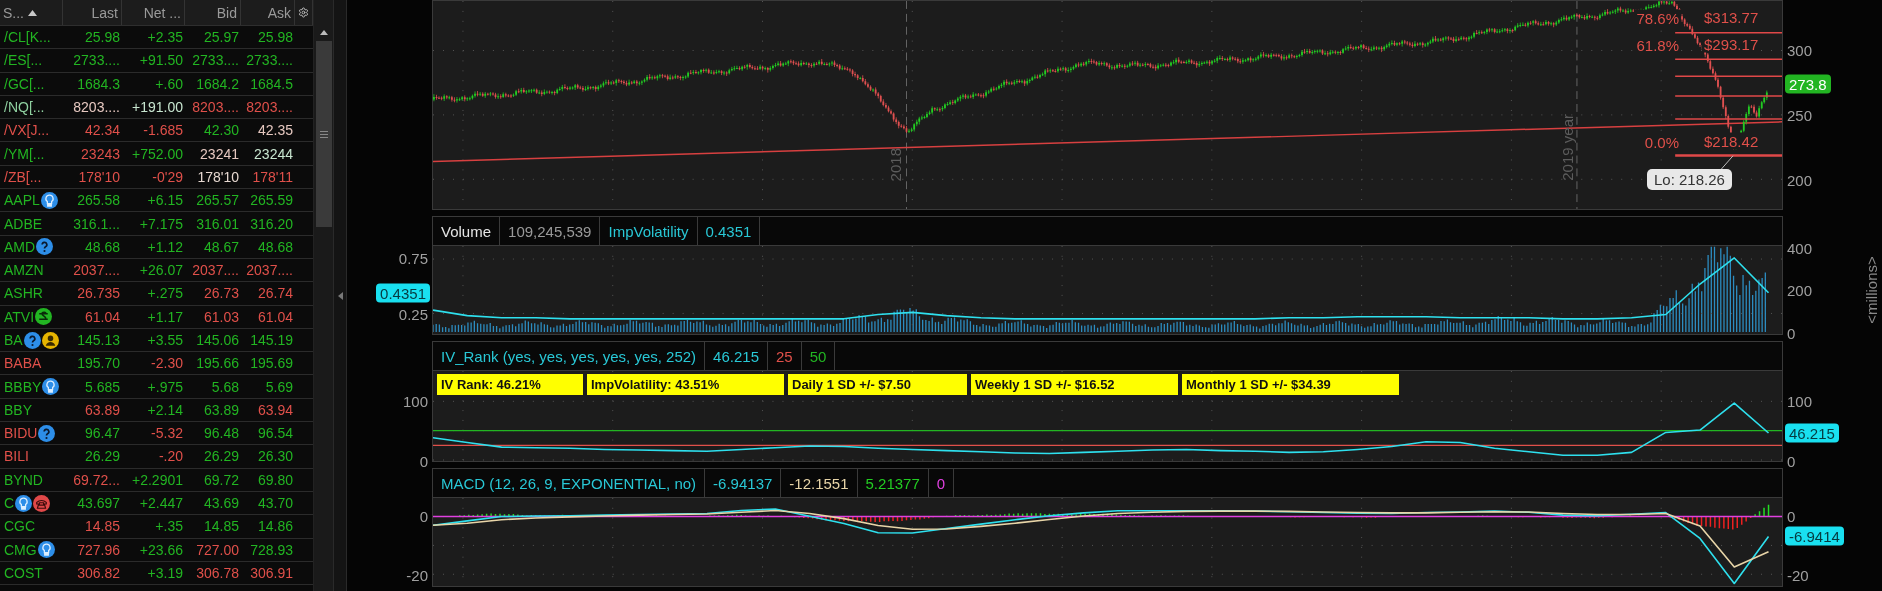 The image size is (1882, 591). I want to click on last-price-badge: 273.8, so click(1808, 84).